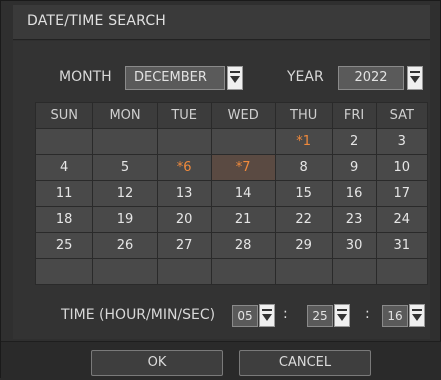  Describe the element at coordinates (402, 193) in the screenshot. I see `calendar-day-cell: 17` at that location.